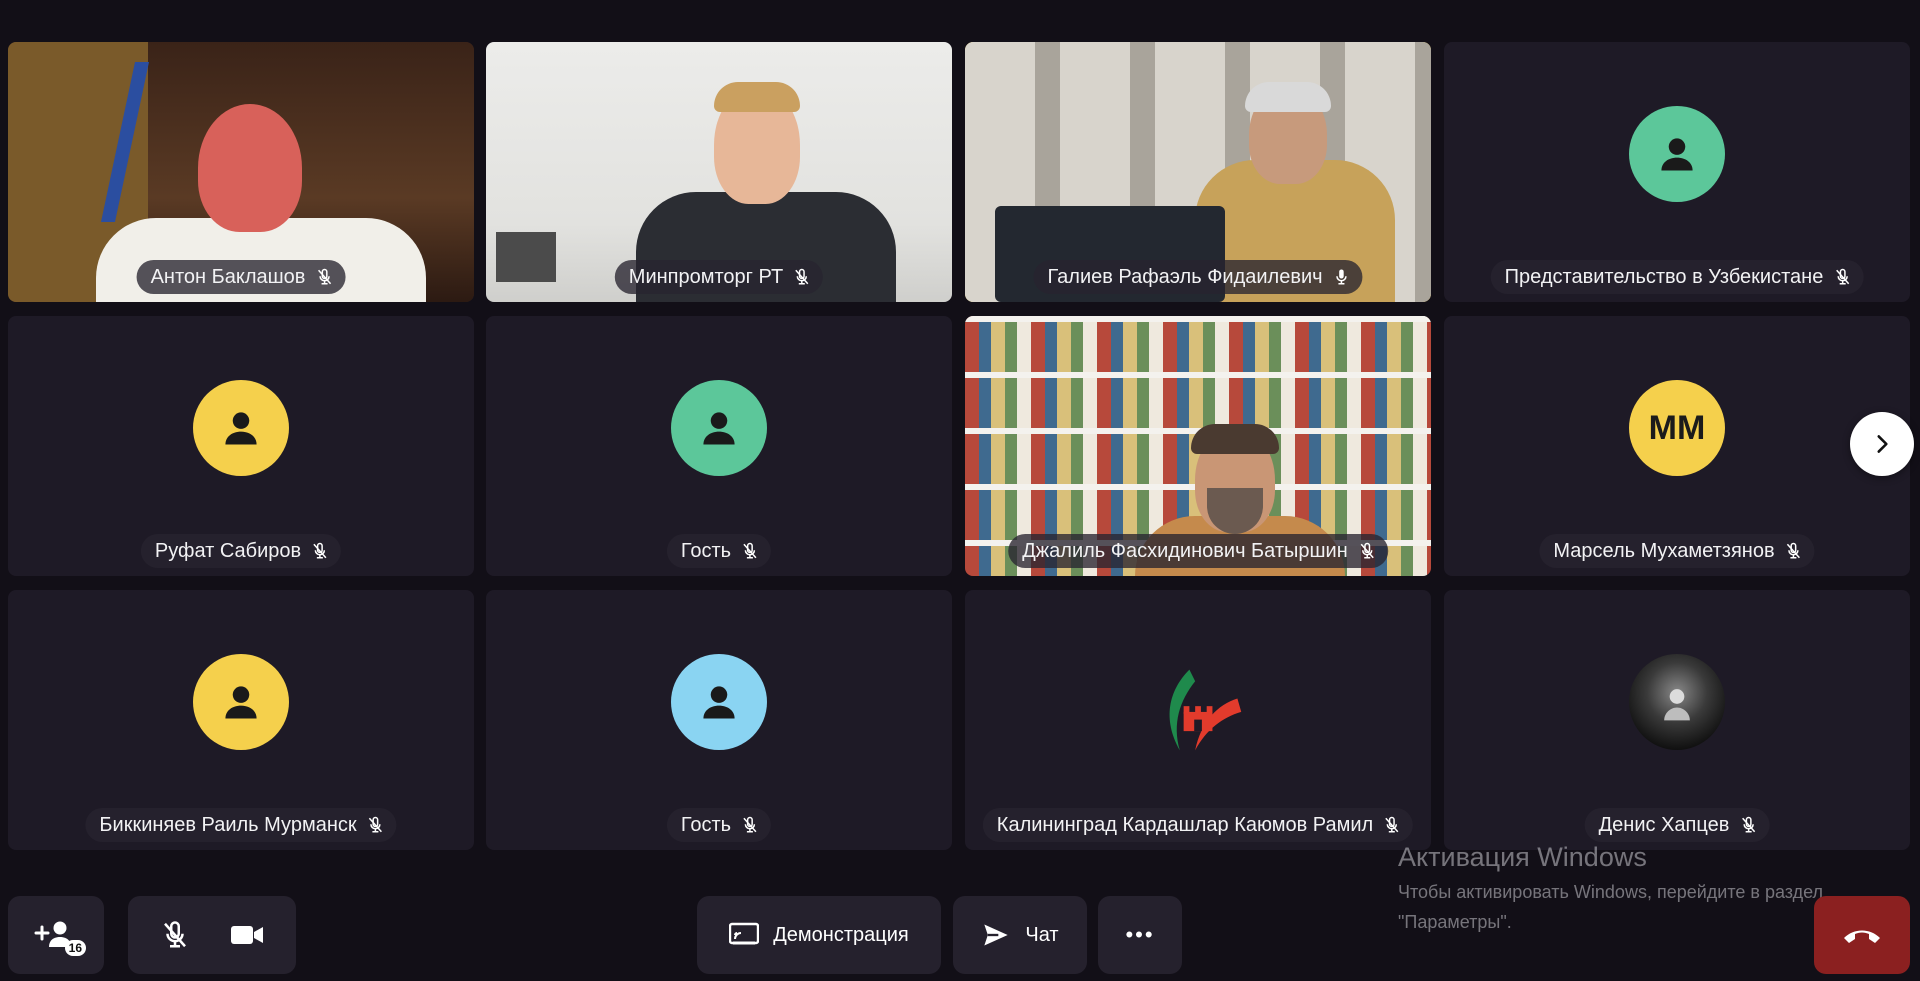 This screenshot has height=981, width=1920. What do you see at coordinates (1677, 705) in the screenshot?
I see `person-photo-icon` at bounding box center [1677, 705].